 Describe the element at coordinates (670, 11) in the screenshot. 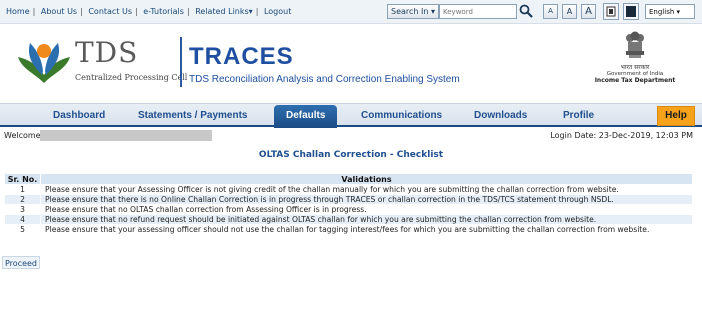

I see `language-select: English ▾` at that location.